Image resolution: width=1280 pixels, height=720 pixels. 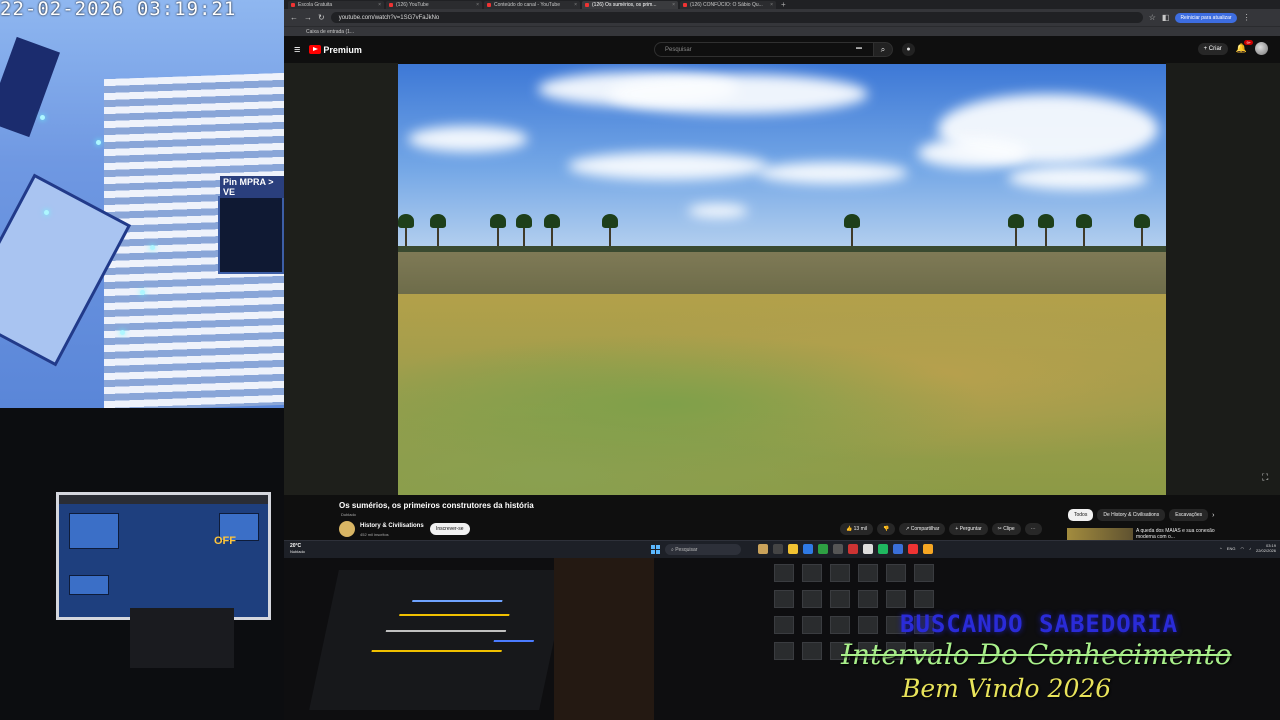 I want to click on more-actions-button: ⋯, so click(x=1033, y=529).